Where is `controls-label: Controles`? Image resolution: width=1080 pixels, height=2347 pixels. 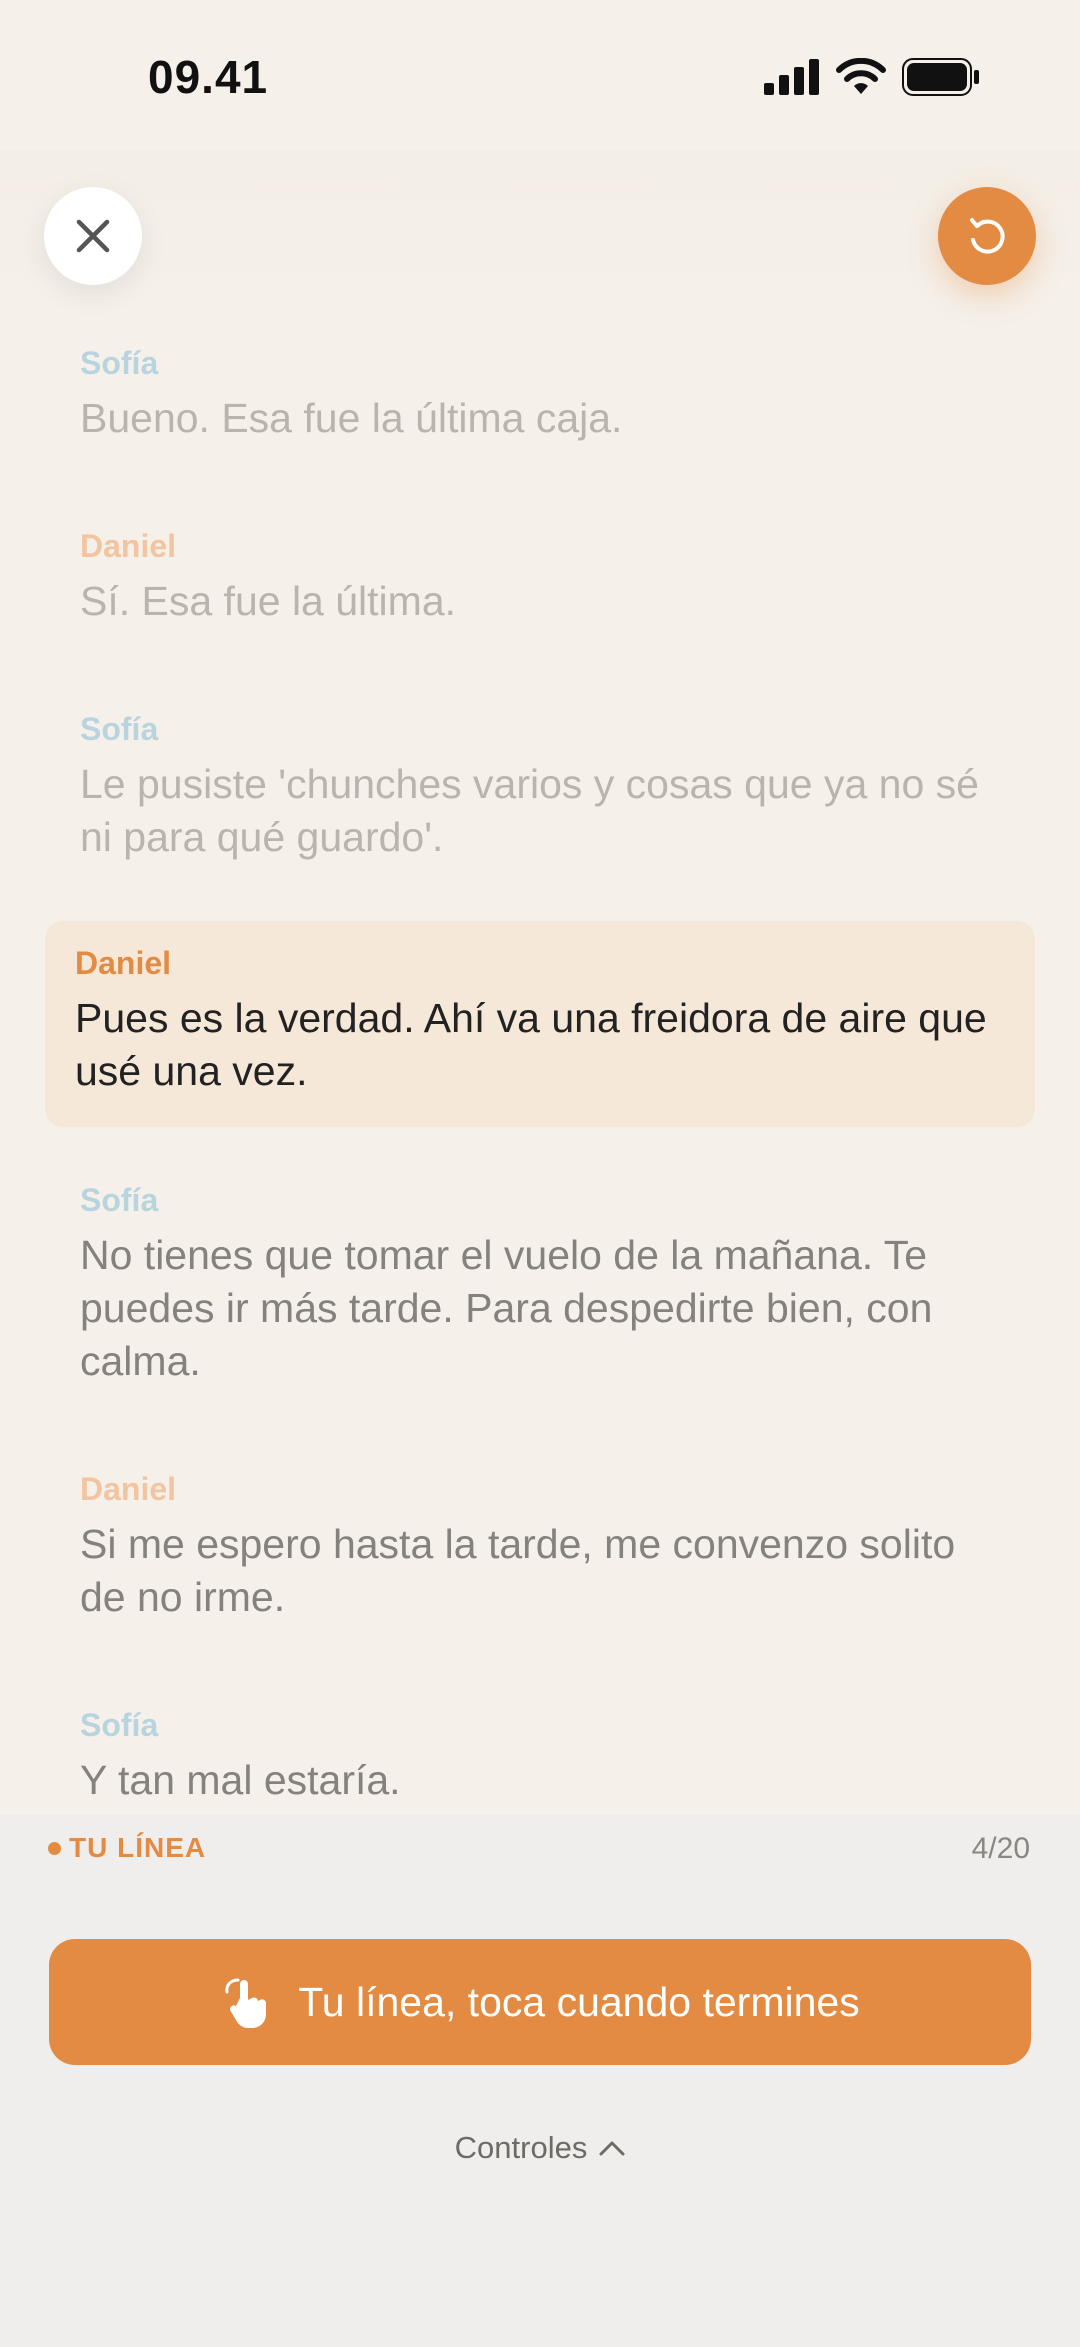 controls-label: Controles is located at coordinates (521, 2147).